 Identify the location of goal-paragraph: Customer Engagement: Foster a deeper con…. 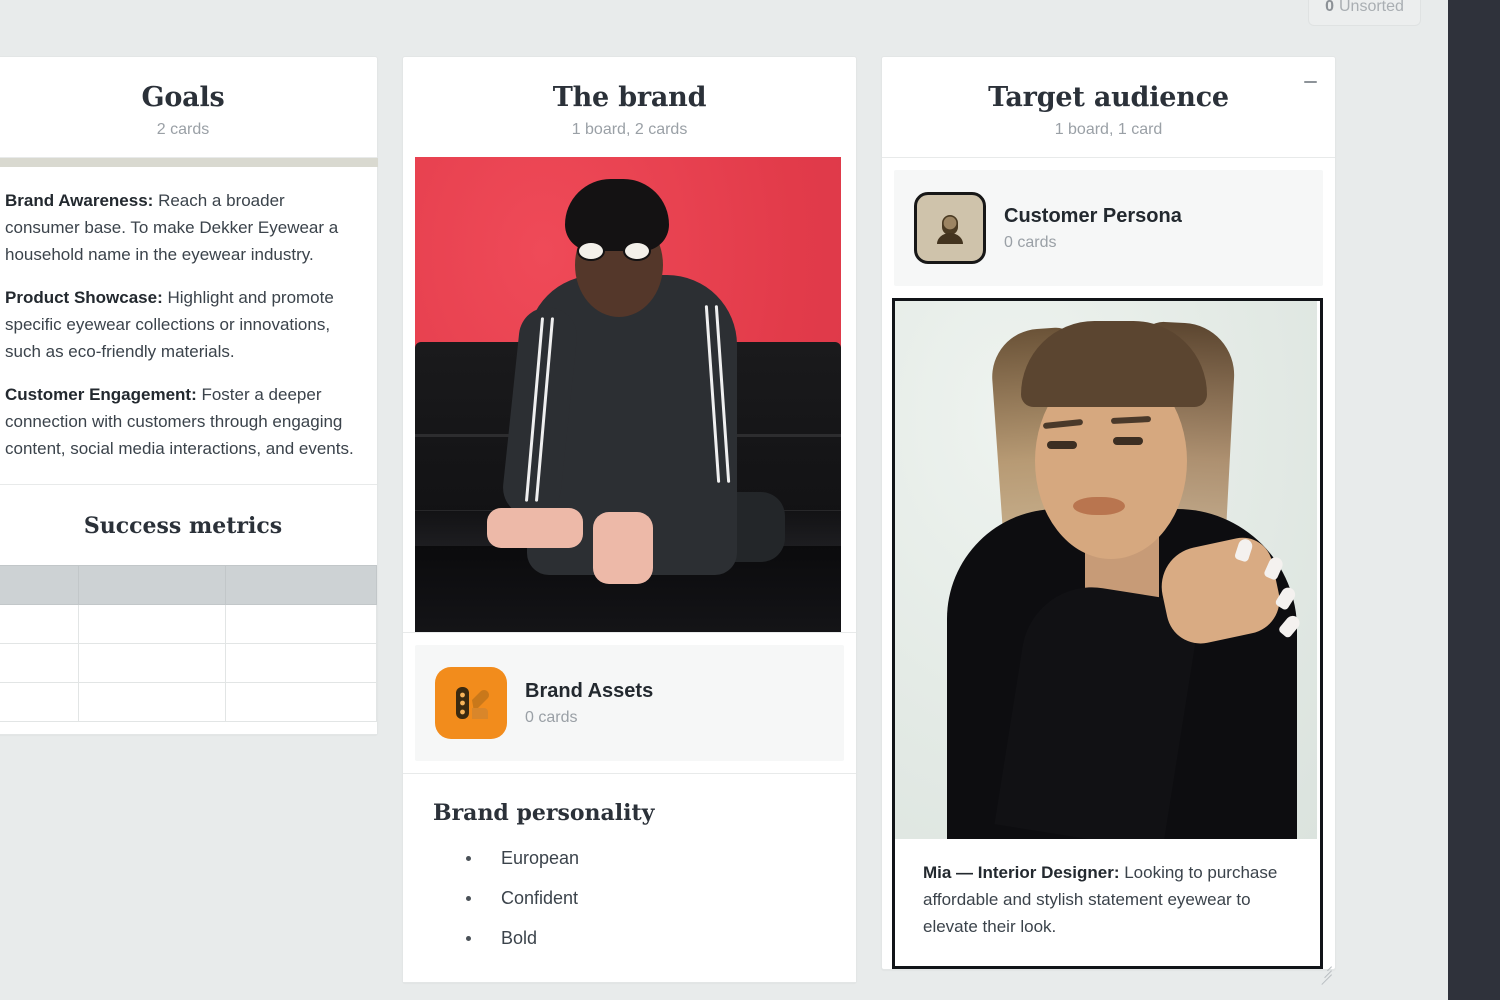
(183, 421).